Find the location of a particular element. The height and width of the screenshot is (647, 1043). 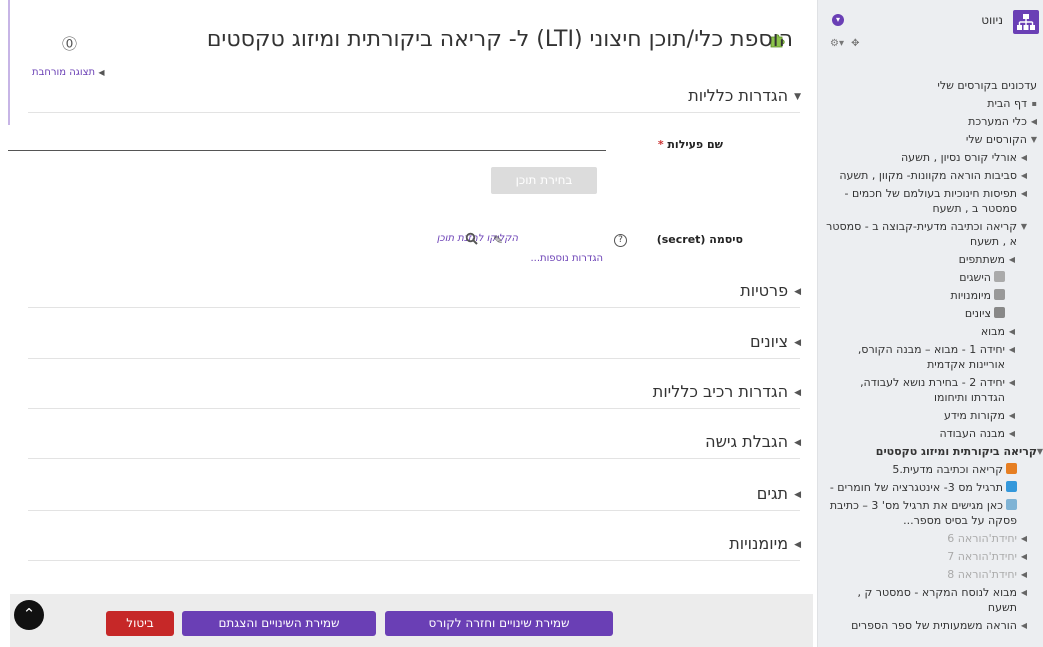

nav-item: ◀ הוראה משמעותית של ספר הספרים is located at coordinates (930, 625).